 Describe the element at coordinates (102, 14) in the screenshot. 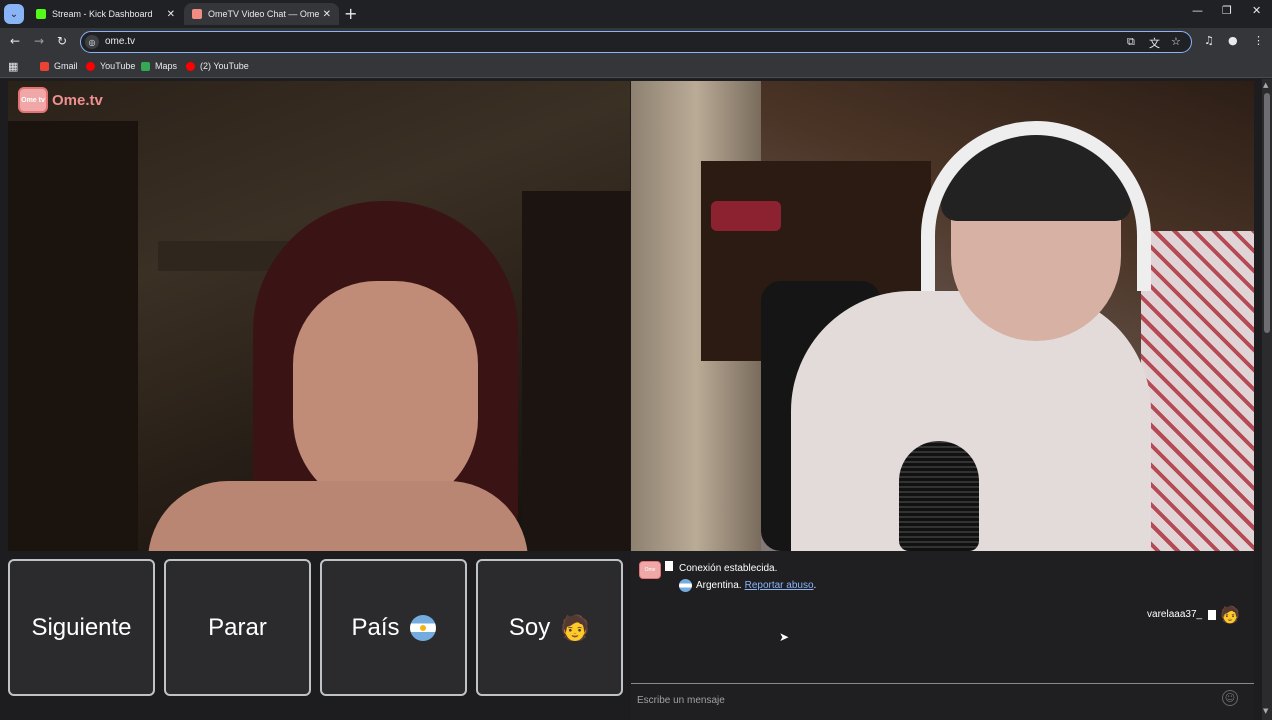

I see `tab-title: Stream - Kick Dashboard` at that location.